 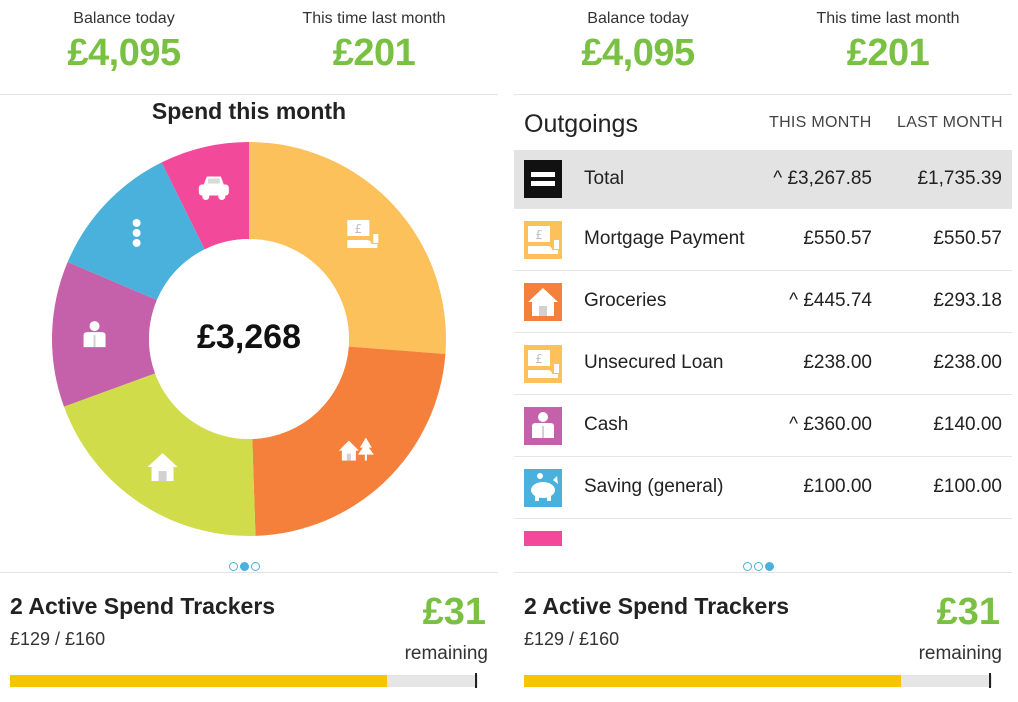 I want to click on row-this-month: £238.00, so click(x=837, y=362).